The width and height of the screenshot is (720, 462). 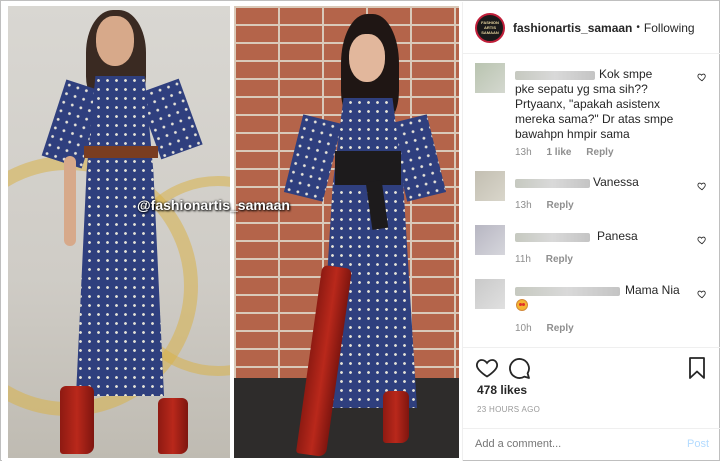 I want to click on comment-meta: 10h Reply, so click(x=544, y=328).